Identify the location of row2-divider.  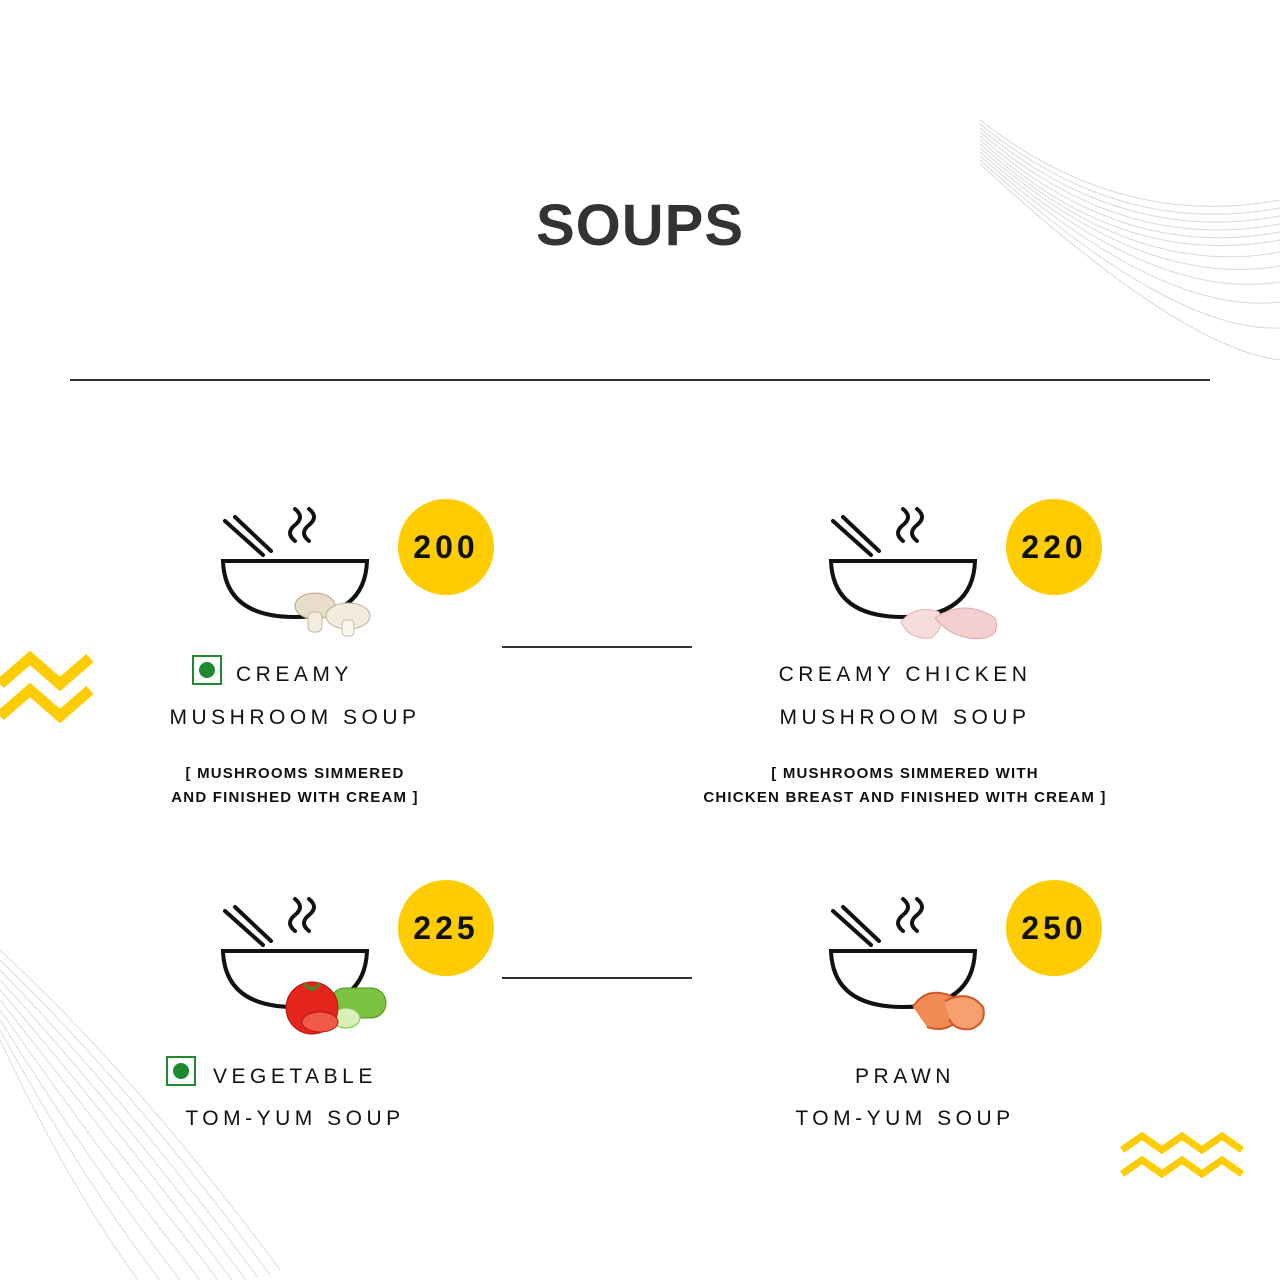
(597, 978).